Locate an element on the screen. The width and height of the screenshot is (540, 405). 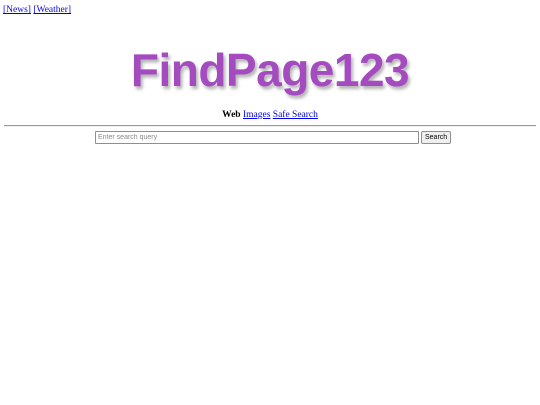
search-button: Search is located at coordinates (436, 137).